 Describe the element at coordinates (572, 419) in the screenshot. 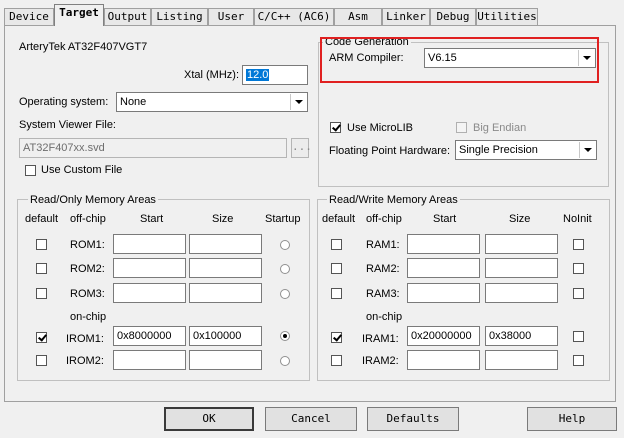

I see `help-button: Help` at that location.